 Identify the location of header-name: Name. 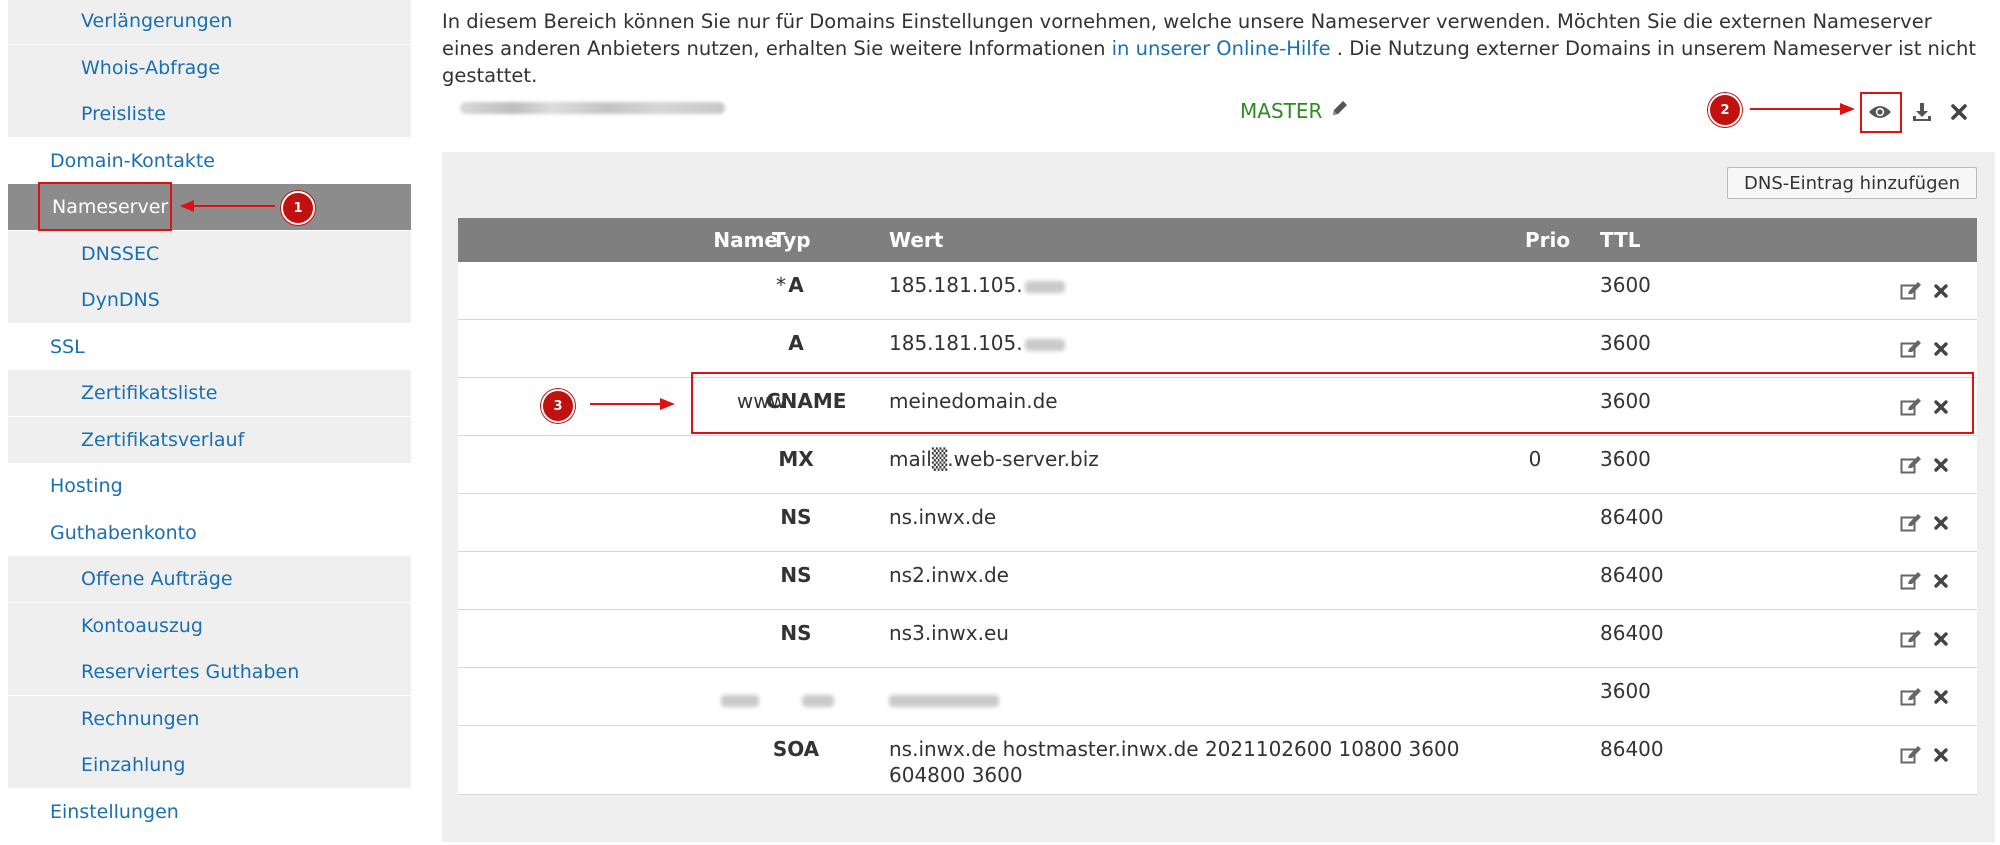
(745, 240).